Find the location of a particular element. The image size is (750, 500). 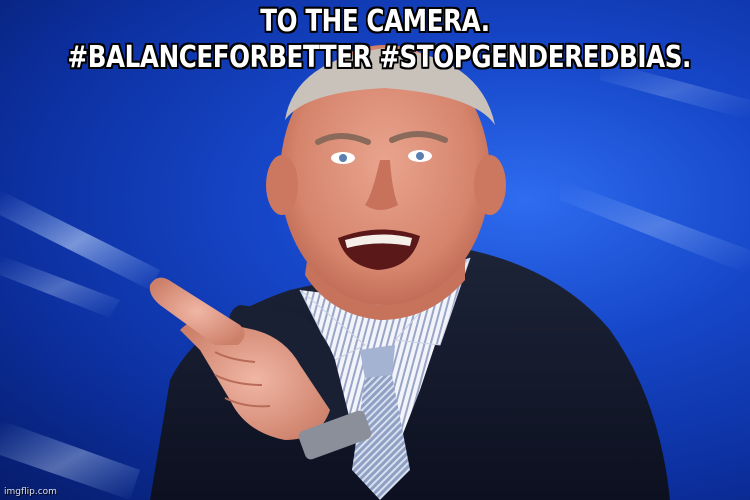

caption-line-1: TO THE CAMERA. is located at coordinates (375, 21).